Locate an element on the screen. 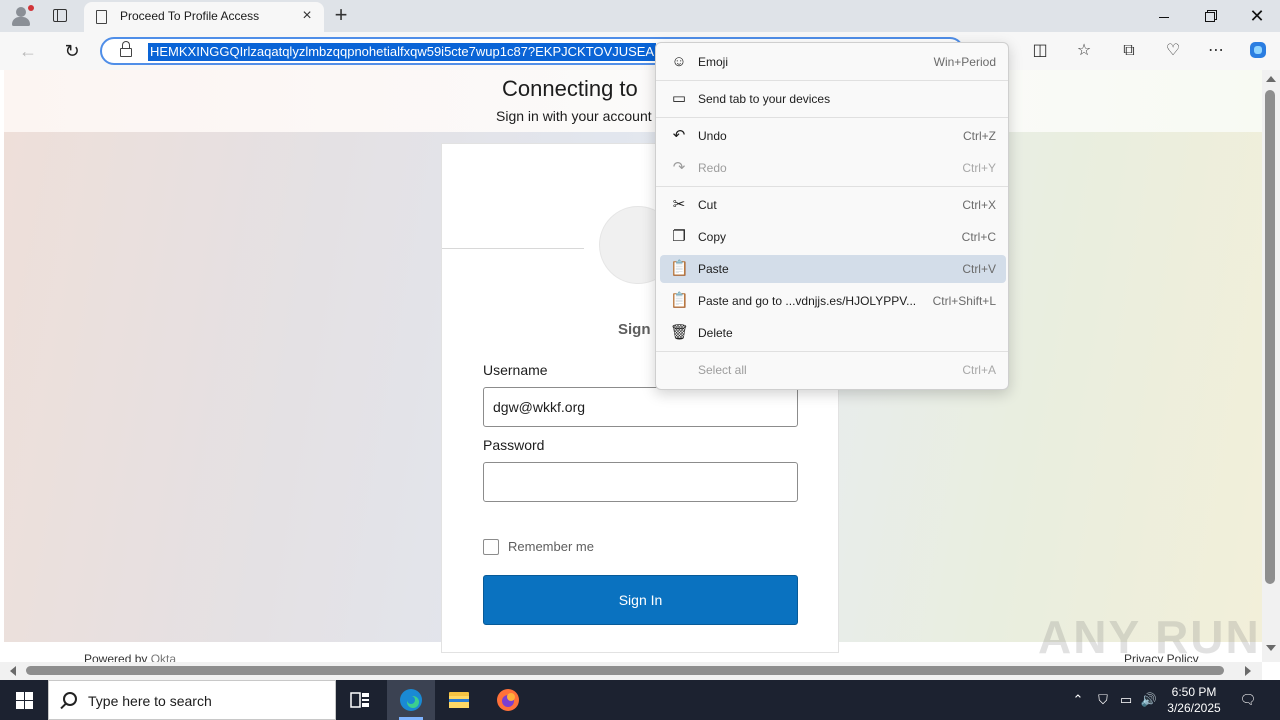 Image resolution: width=1280 pixels, height=720 pixels. firefox-icon is located at coordinates (508, 700).